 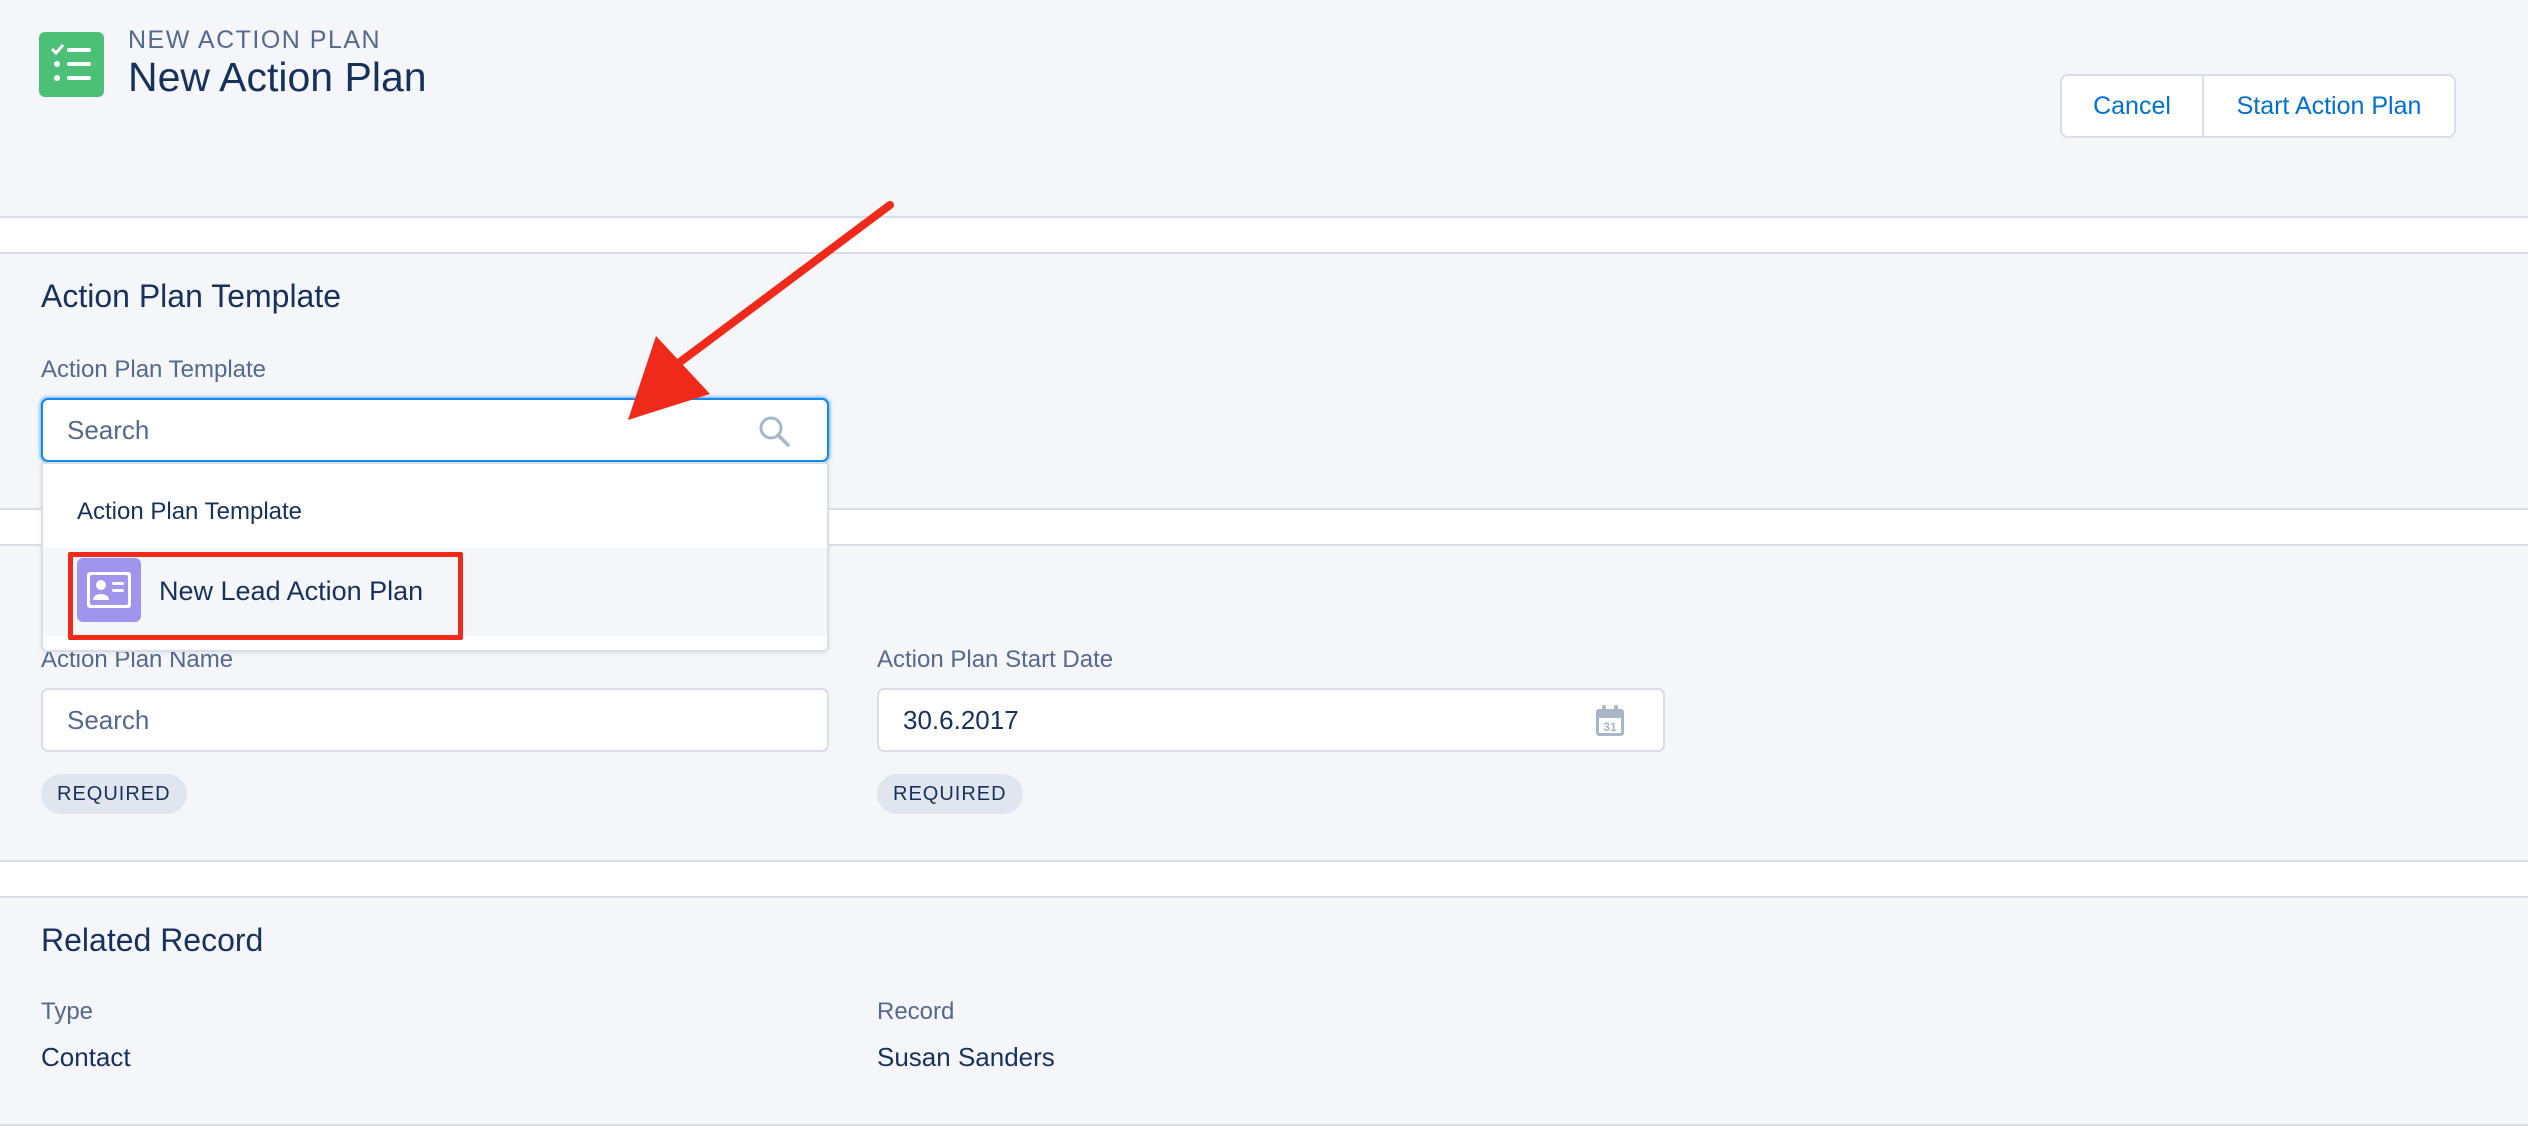 What do you see at coordinates (277, 77) in the screenshot?
I see `page-title: New Action Plan` at bounding box center [277, 77].